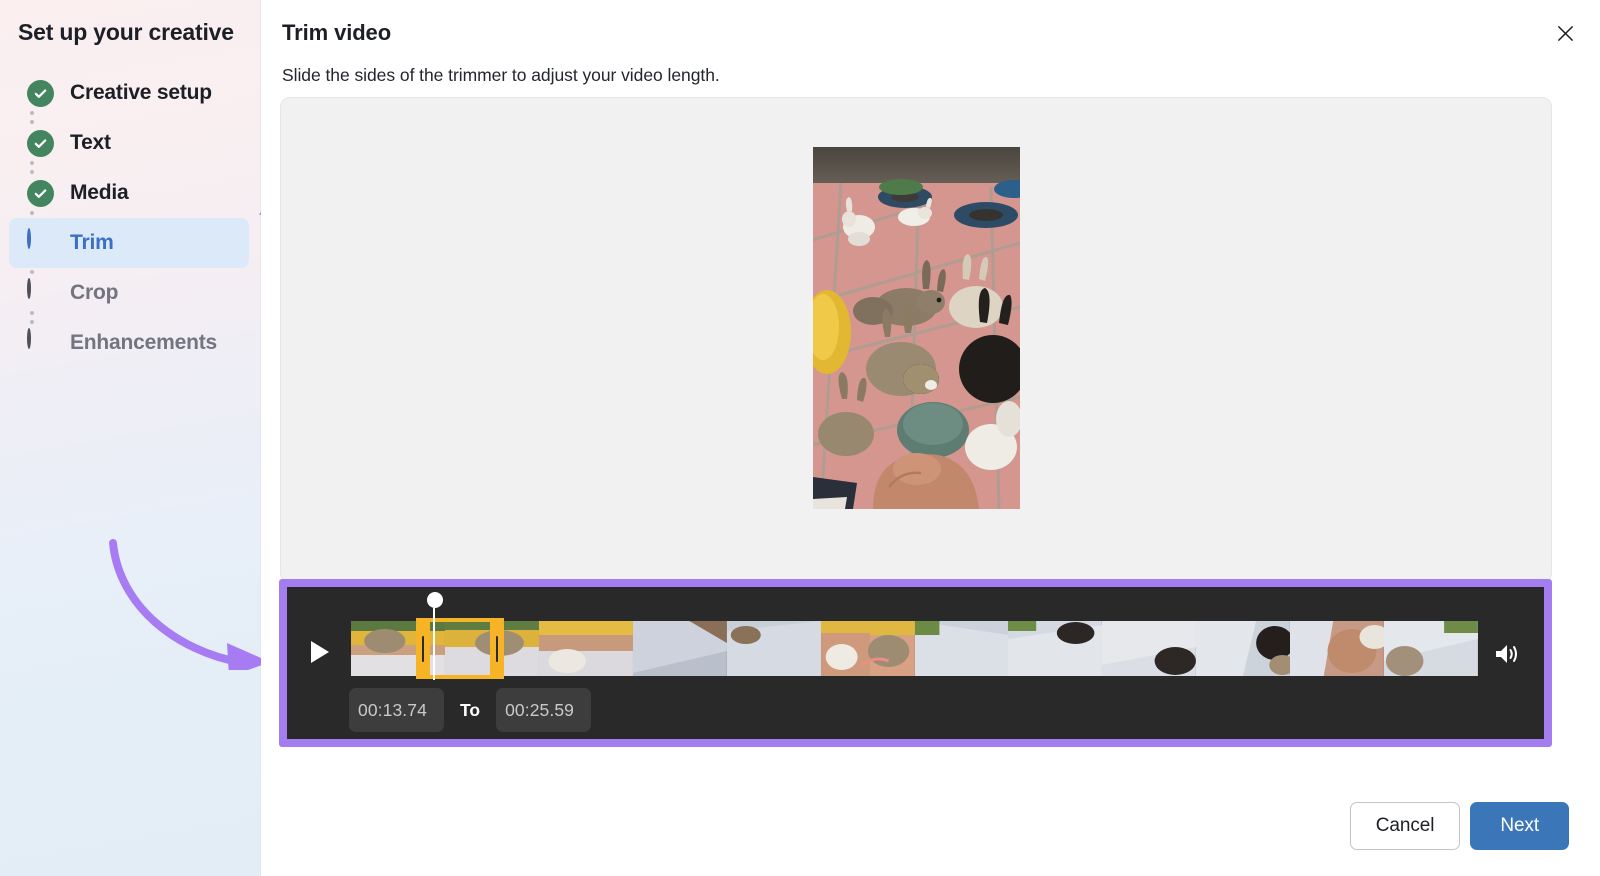  Describe the element at coordinates (129, 243) in the screenshot. I see `sidebar-item-trim: Trim` at that location.